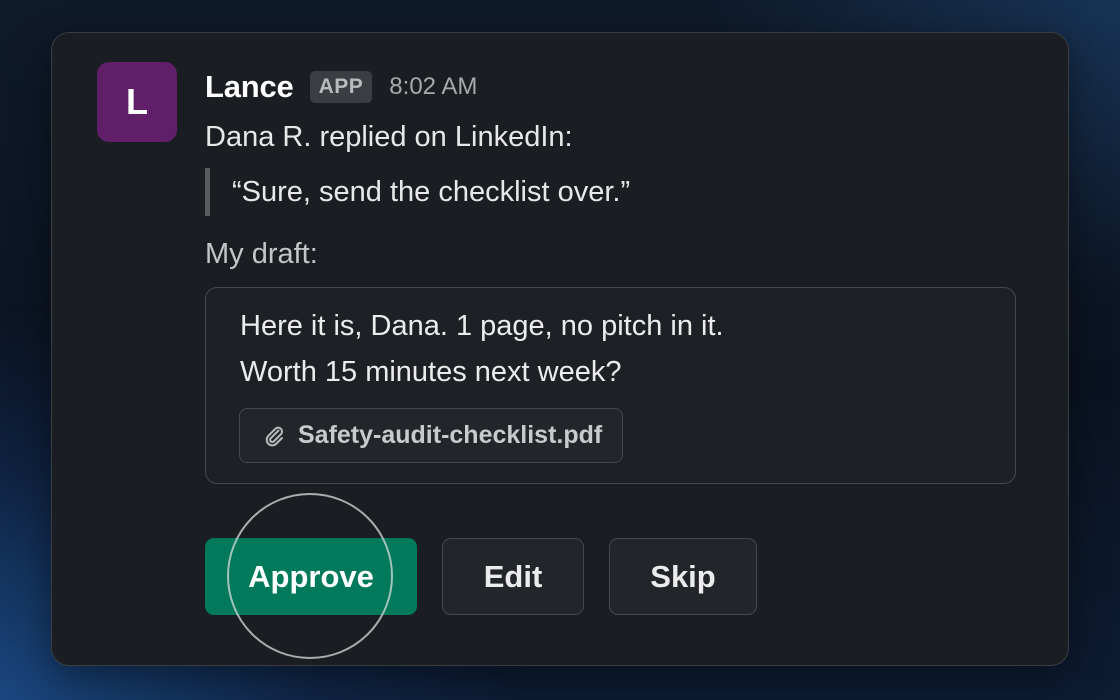 This screenshot has width=1120, height=700. Describe the element at coordinates (261, 254) in the screenshot. I see `draft-label: My draft:` at that location.